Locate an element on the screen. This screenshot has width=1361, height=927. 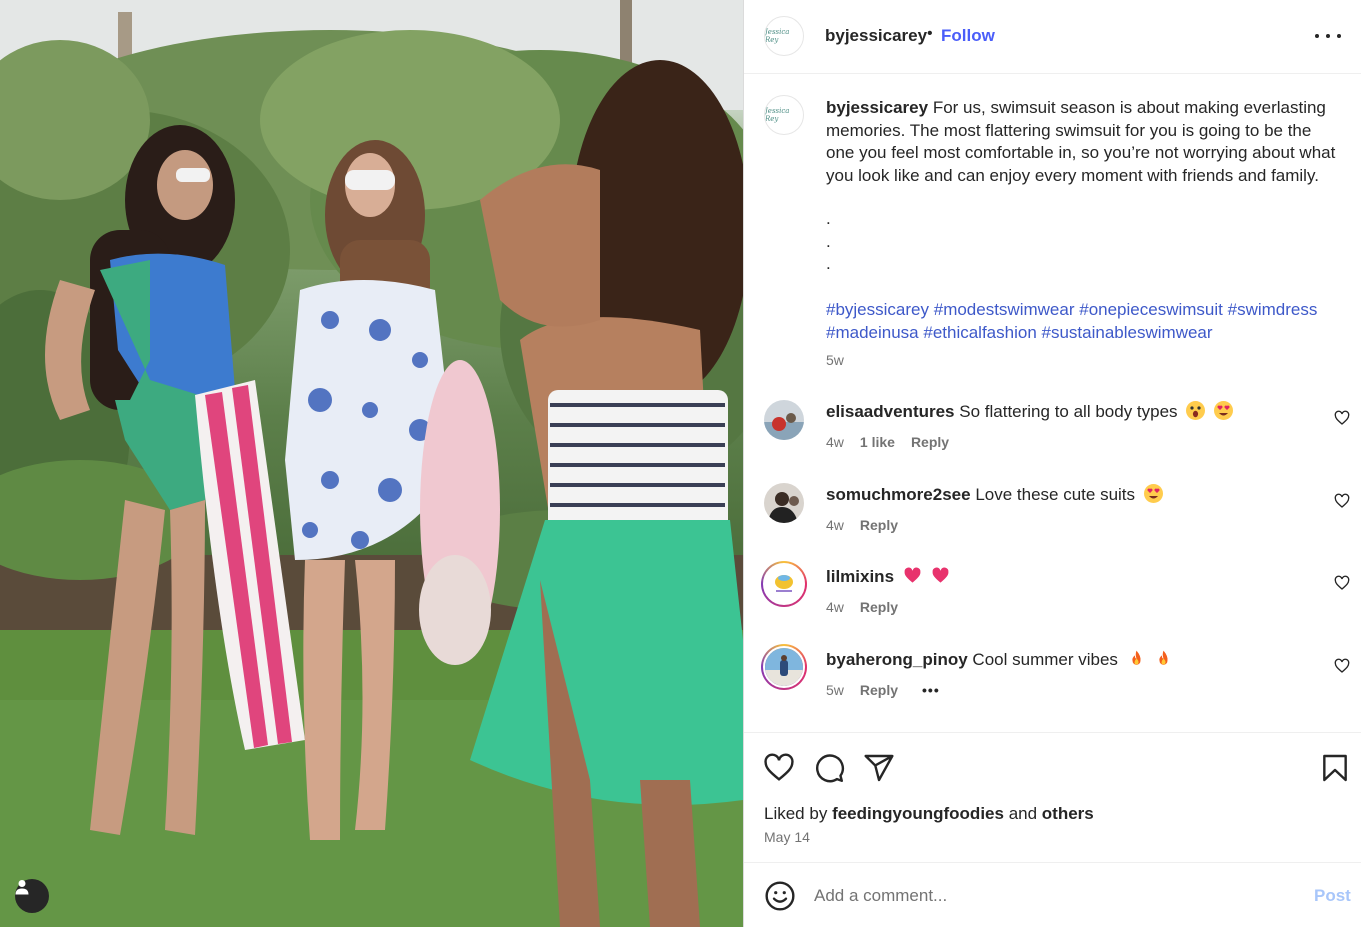
comment-text: Love these cute suits is located at coordinates (1055, 494).